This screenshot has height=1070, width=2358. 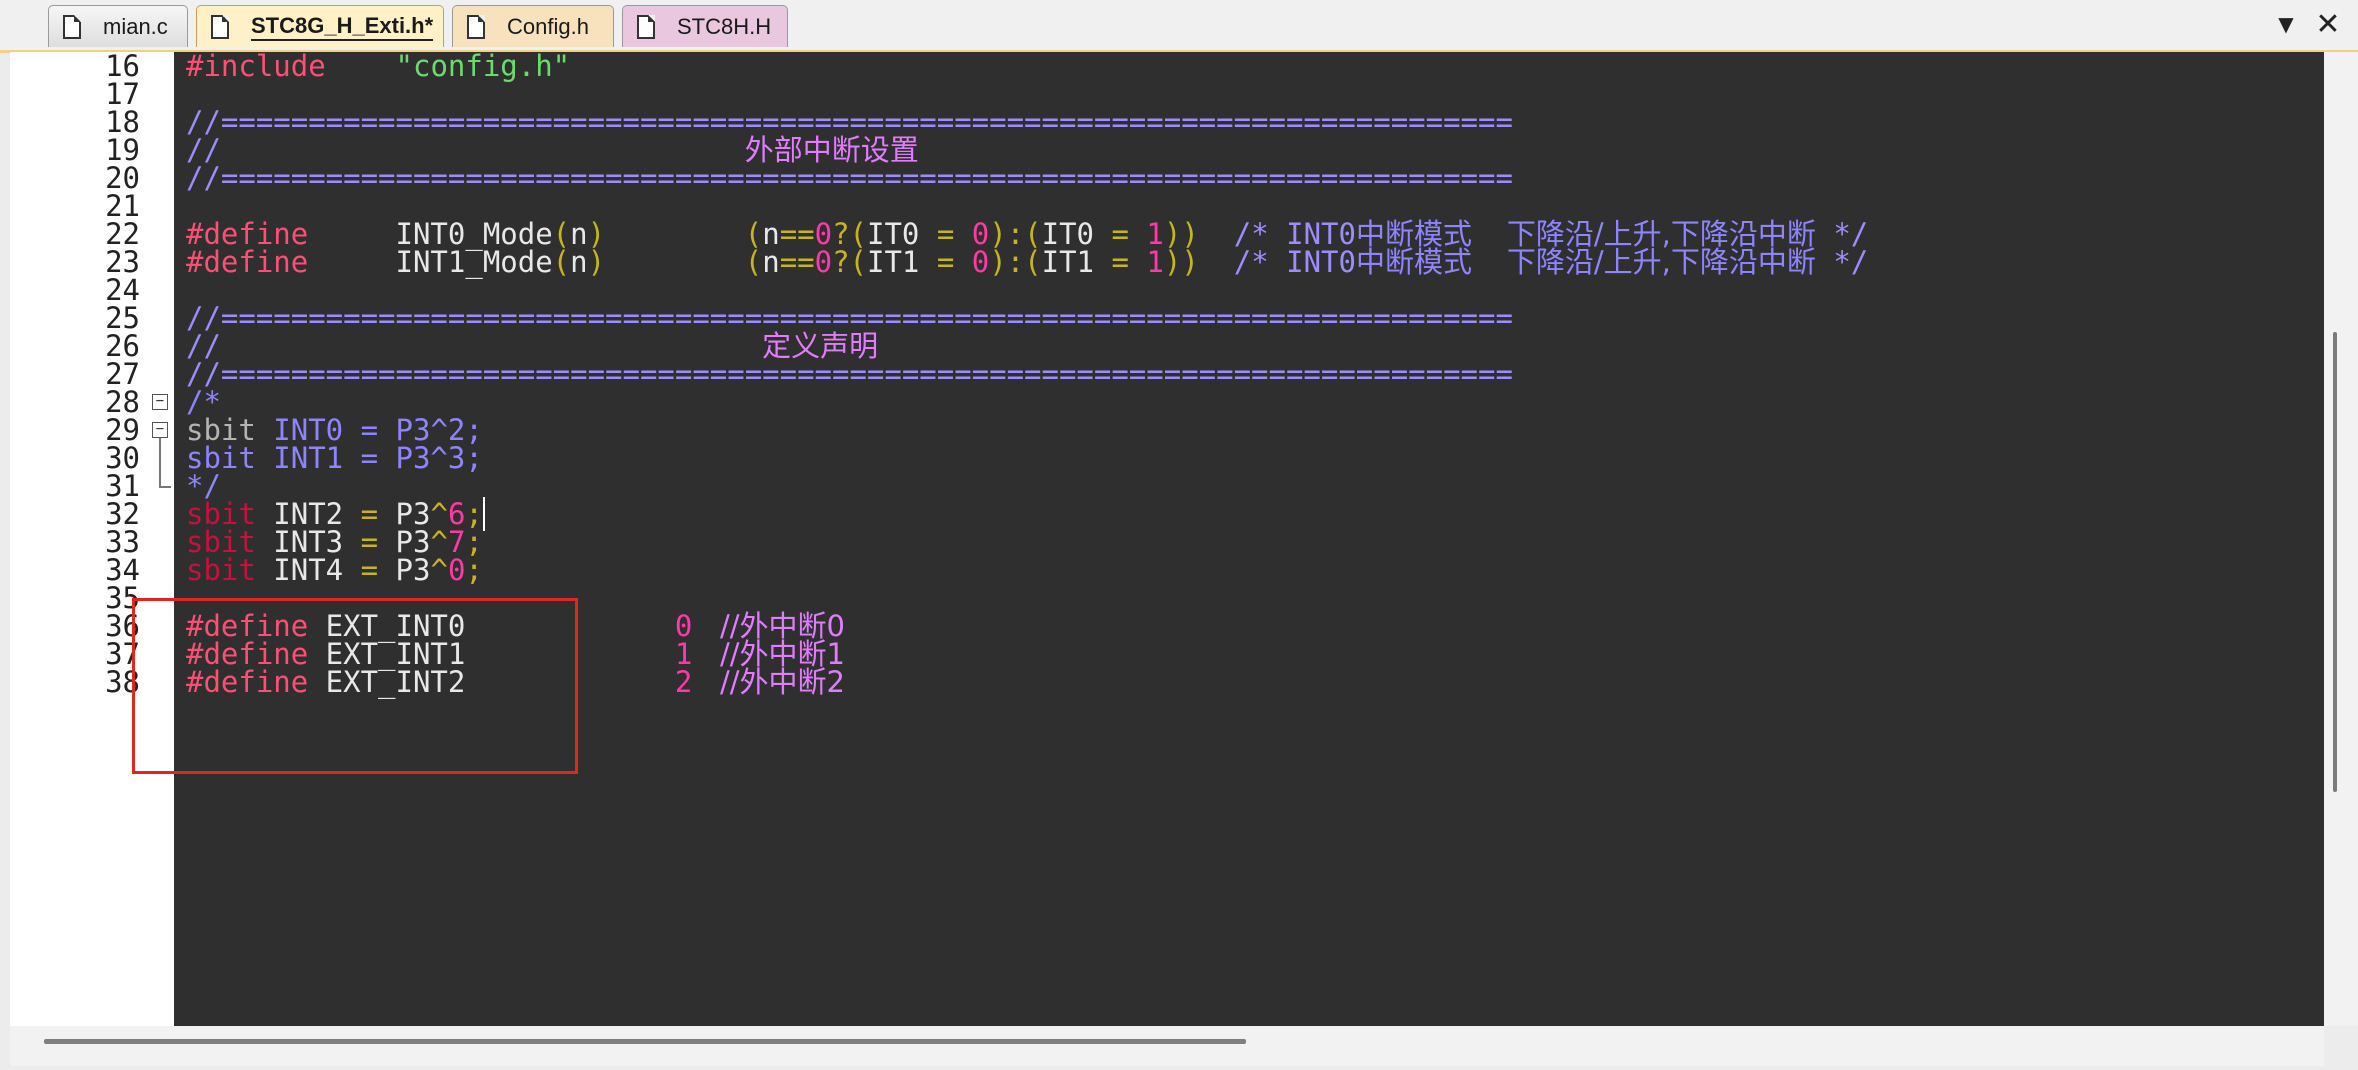 I want to click on code-token: ?(, so click(x=849, y=262).